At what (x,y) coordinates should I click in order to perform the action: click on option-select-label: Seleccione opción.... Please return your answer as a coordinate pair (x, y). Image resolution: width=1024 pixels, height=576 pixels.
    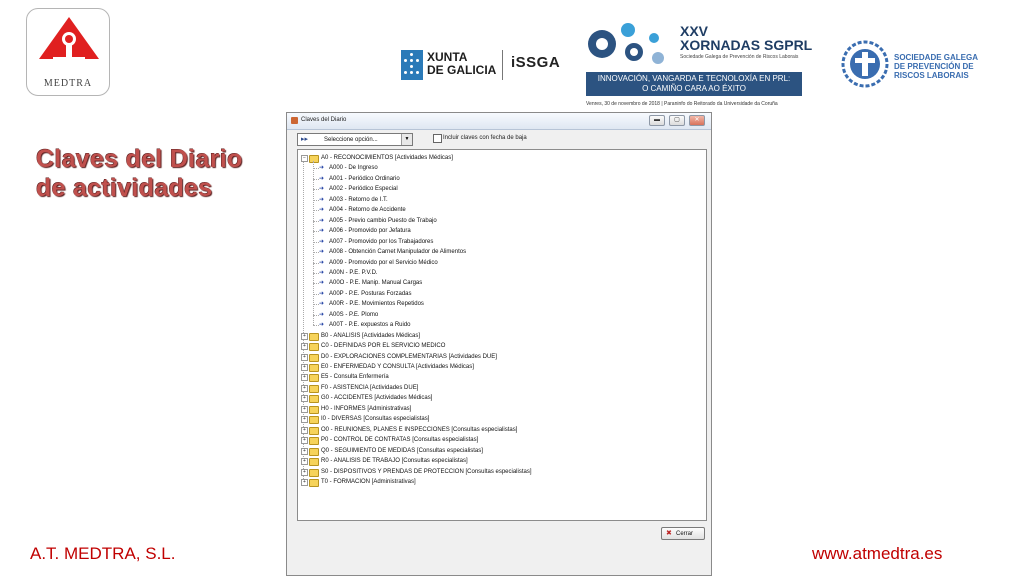
    Looking at the image, I should click on (351, 140).